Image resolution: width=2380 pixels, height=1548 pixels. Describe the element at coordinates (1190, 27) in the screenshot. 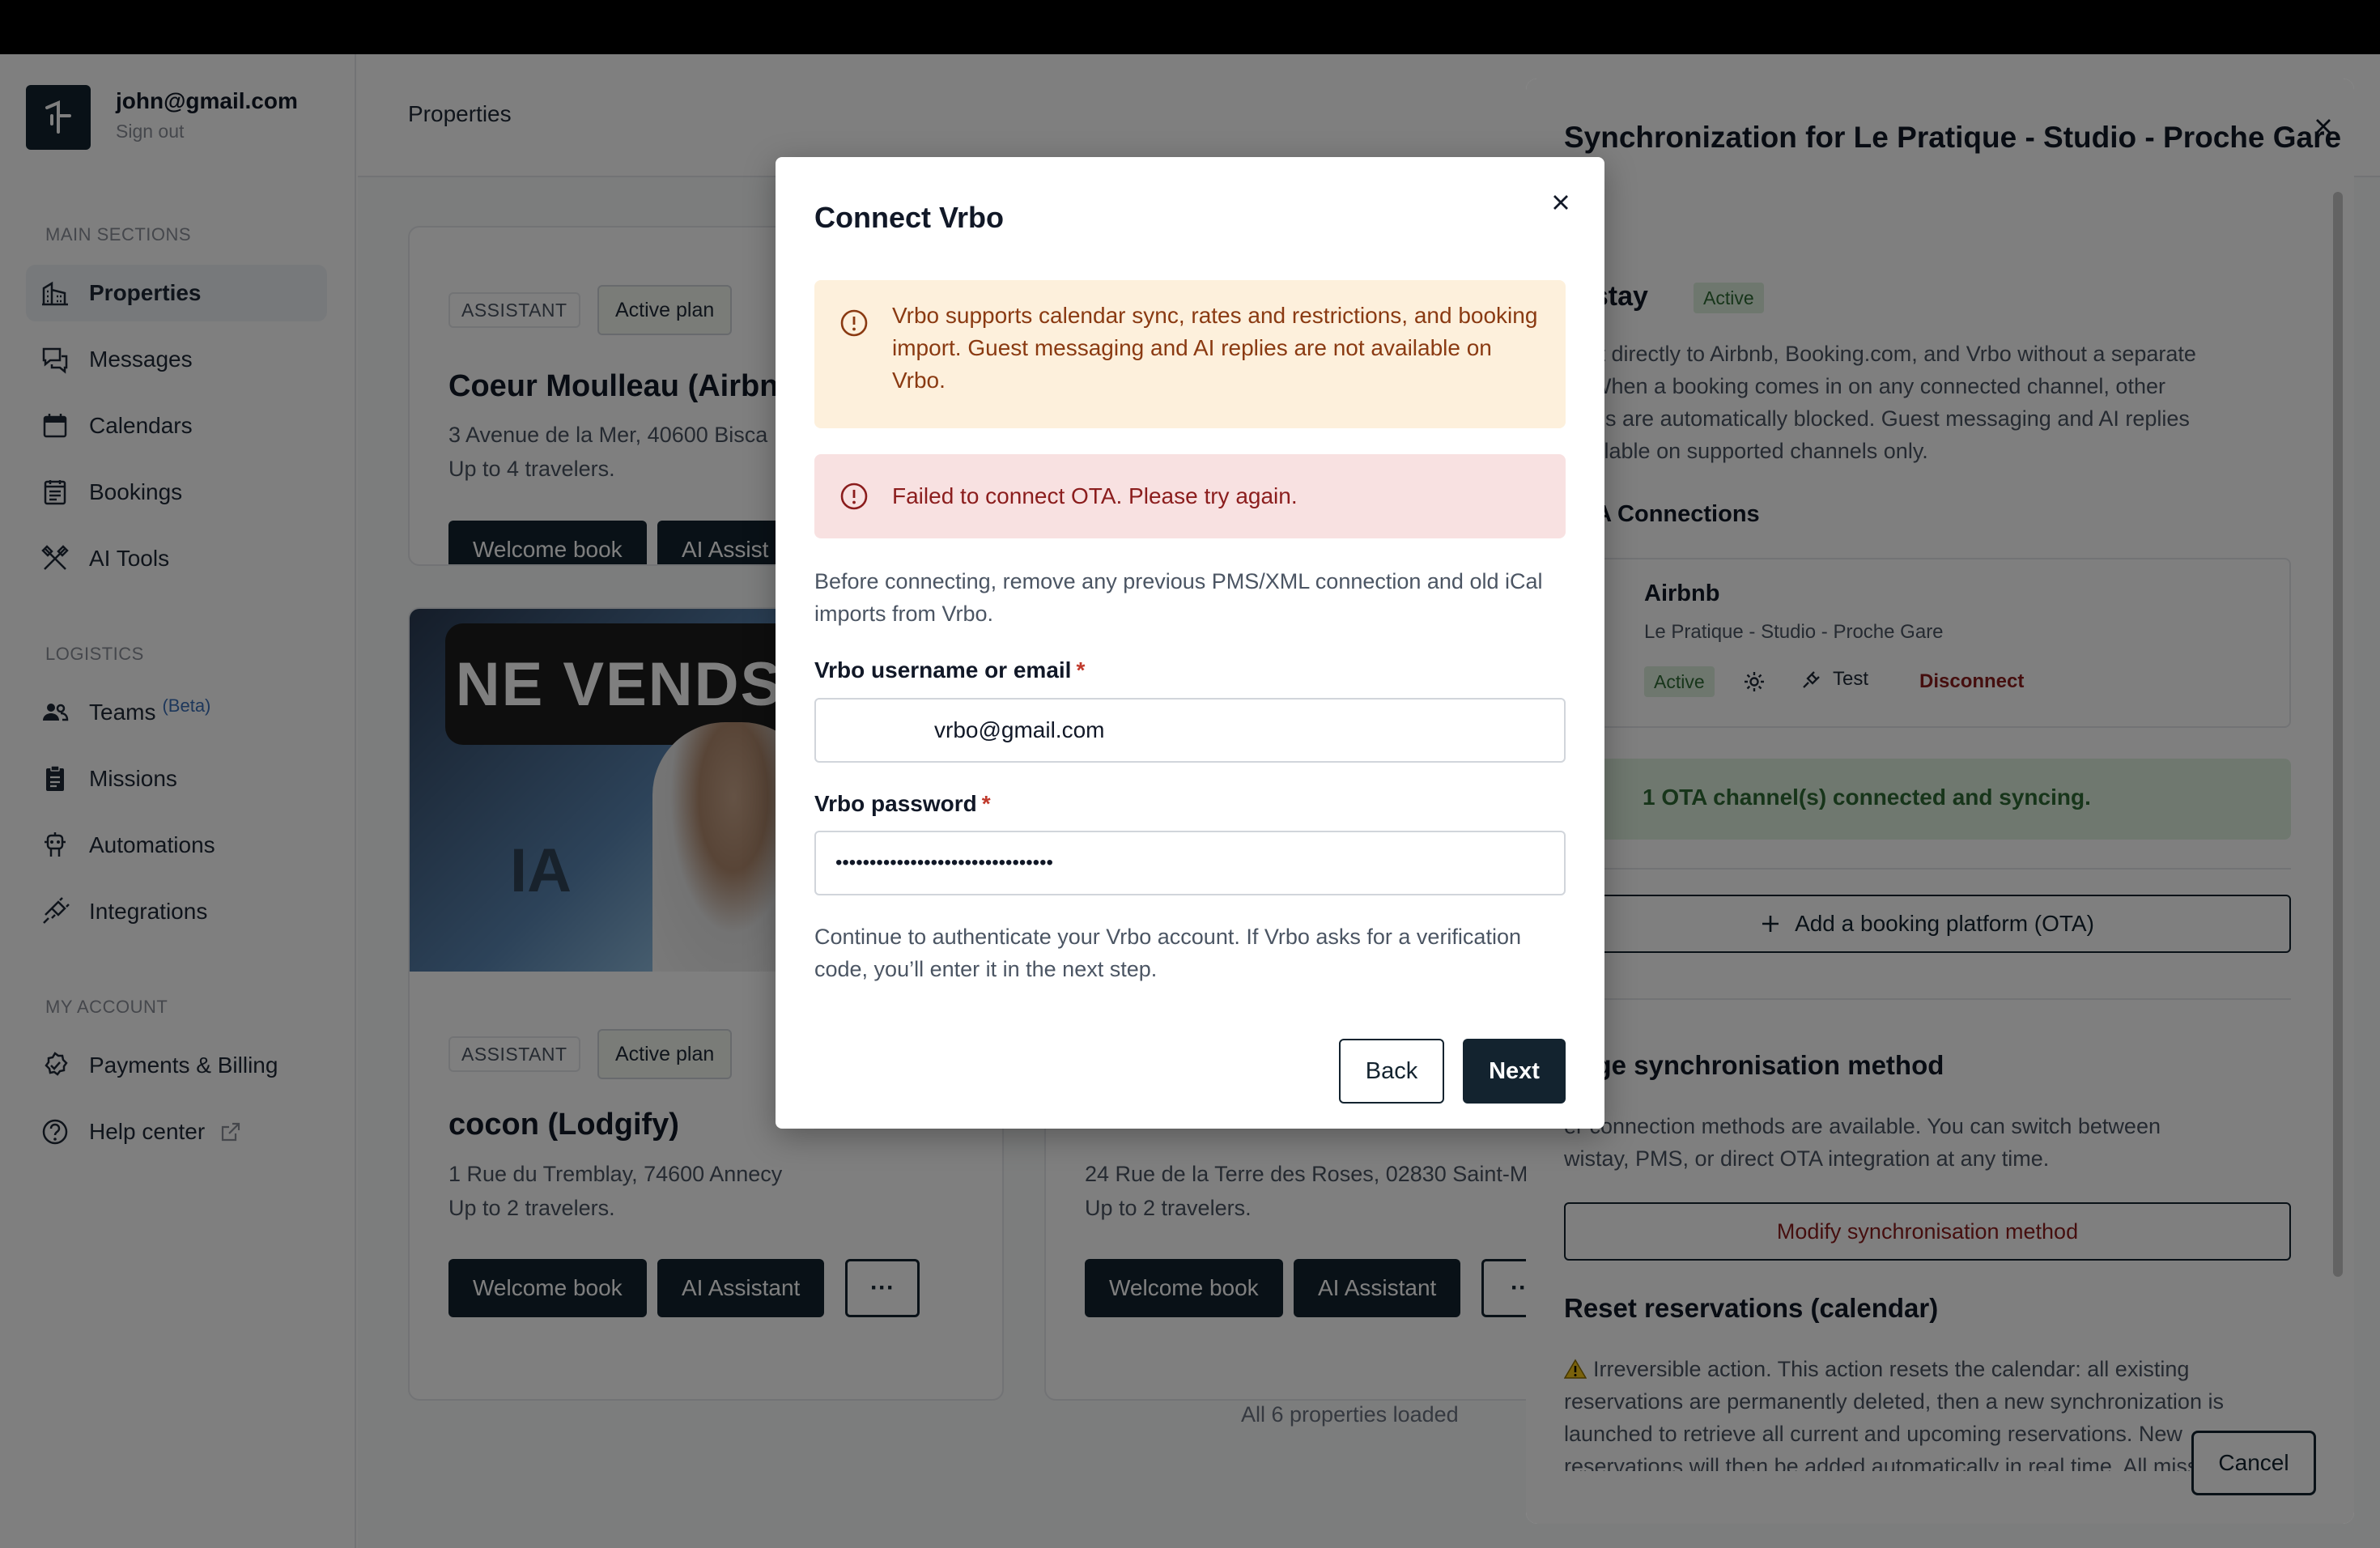

I see `top-bar` at that location.